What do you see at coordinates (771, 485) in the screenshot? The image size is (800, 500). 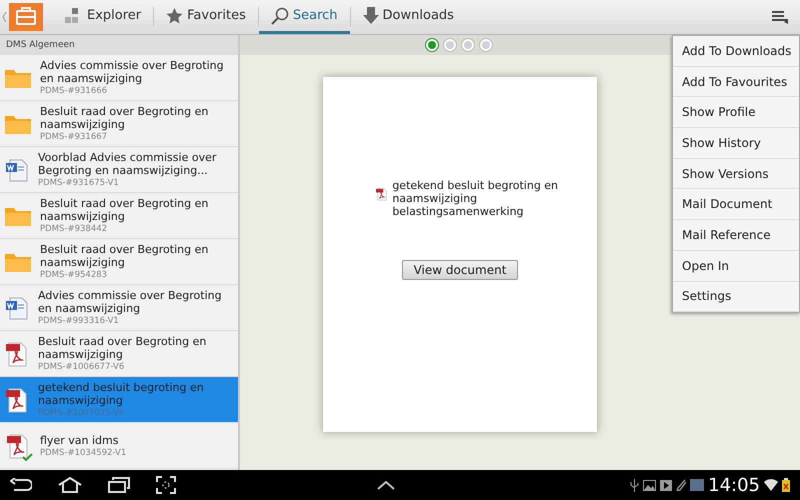 I see `wifi-icon` at bounding box center [771, 485].